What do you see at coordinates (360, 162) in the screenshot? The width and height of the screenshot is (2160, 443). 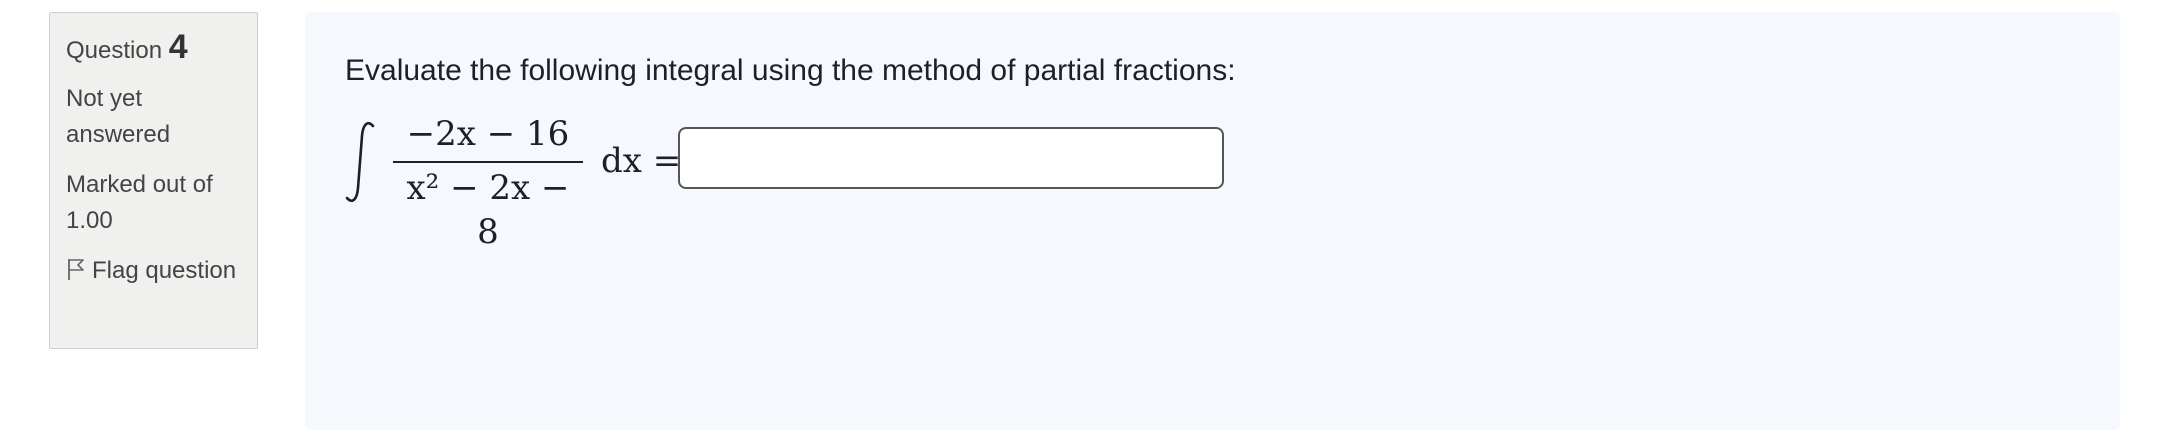 I see `integral-sign` at bounding box center [360, 162].